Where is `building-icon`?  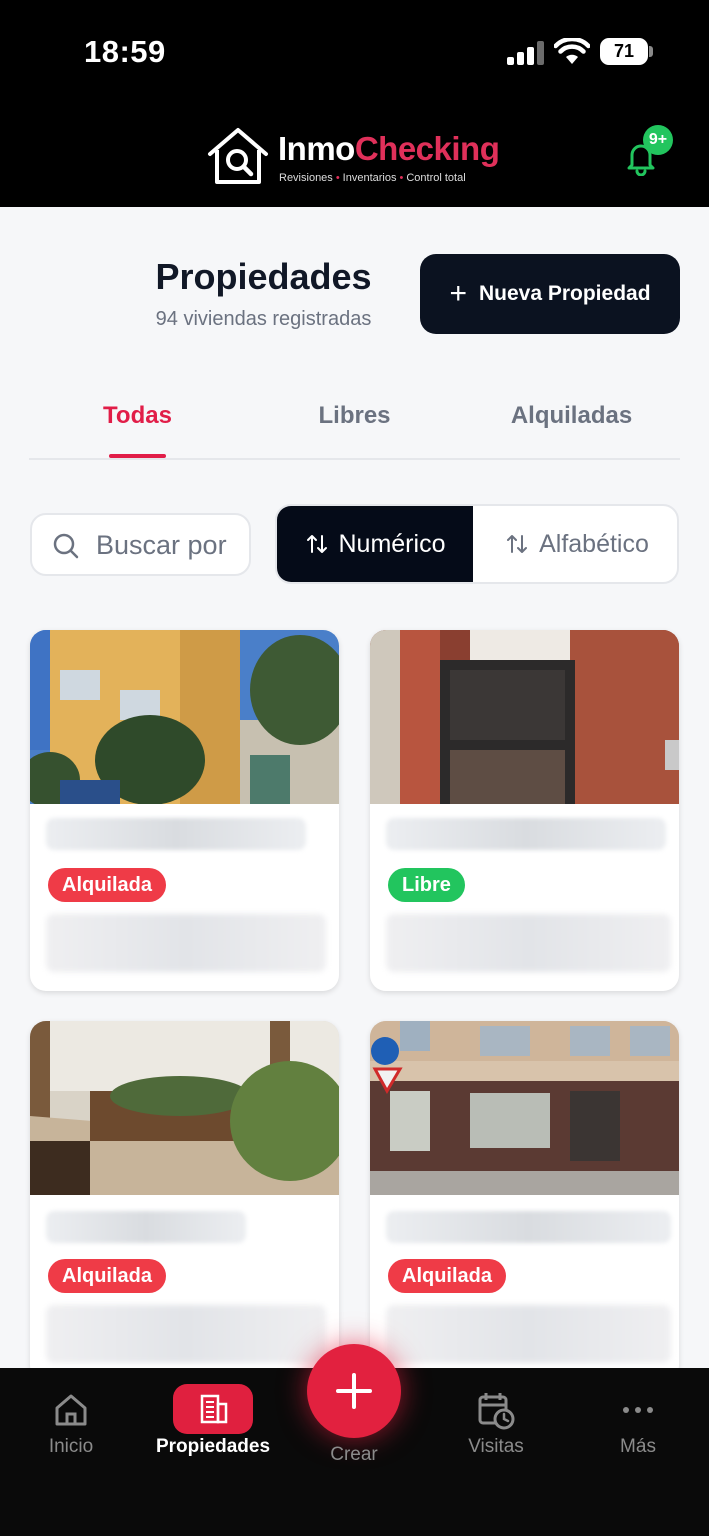
building-icon is located at coordinates (214, 1409).